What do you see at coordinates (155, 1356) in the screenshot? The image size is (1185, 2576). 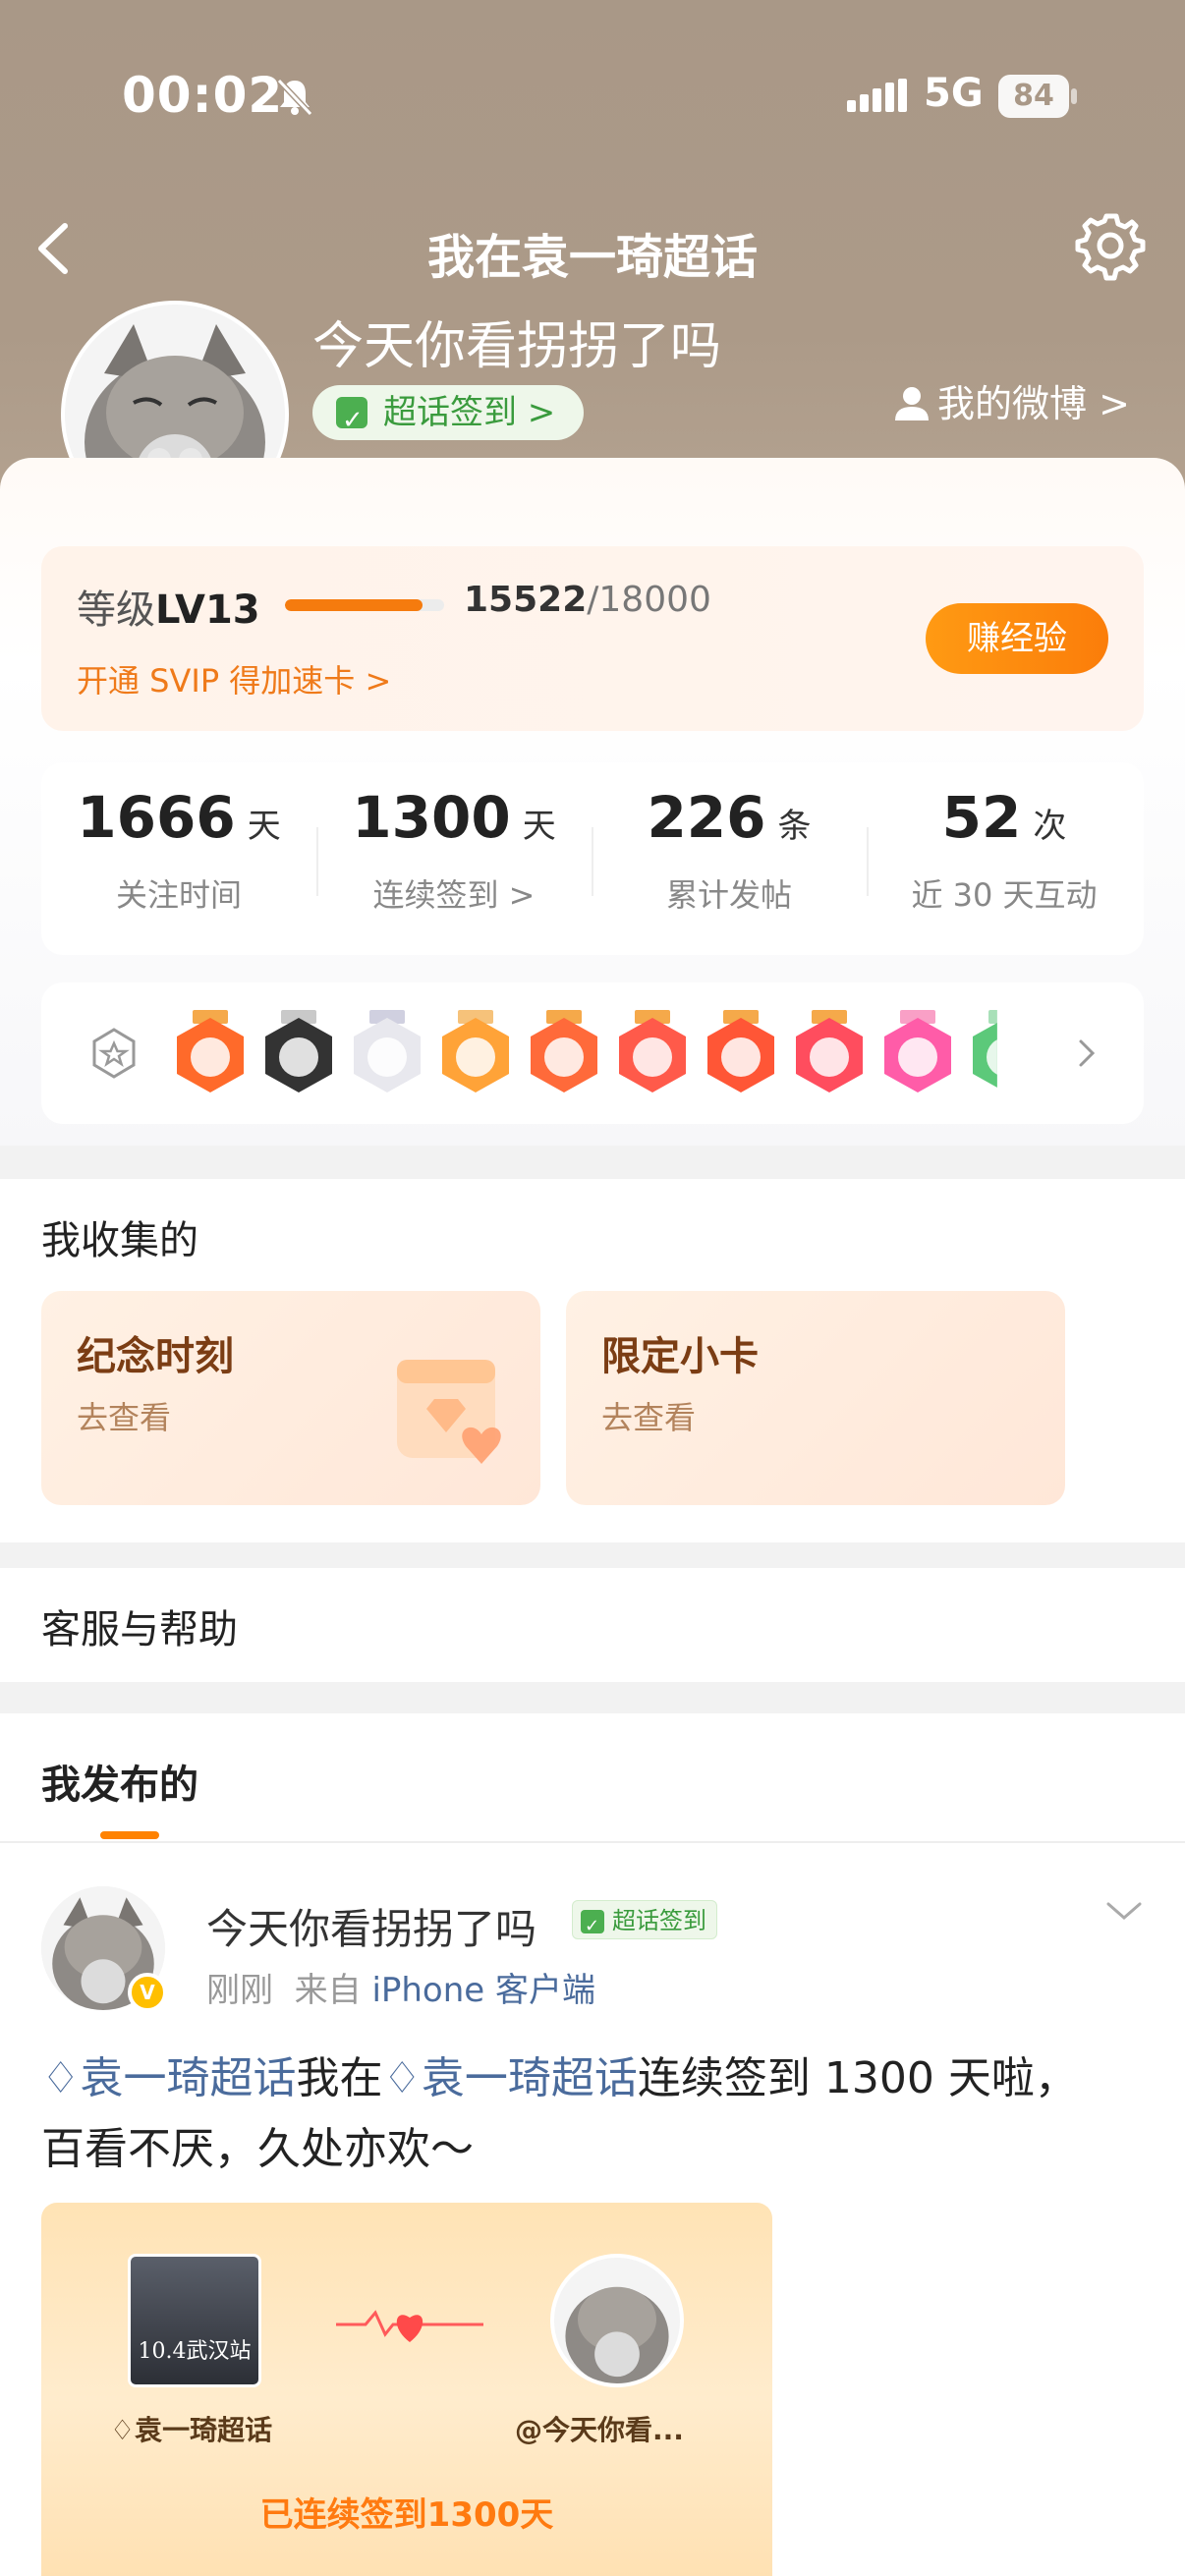 I see `collect-title: 纪念时刻` at bounding box center [155, 1356].